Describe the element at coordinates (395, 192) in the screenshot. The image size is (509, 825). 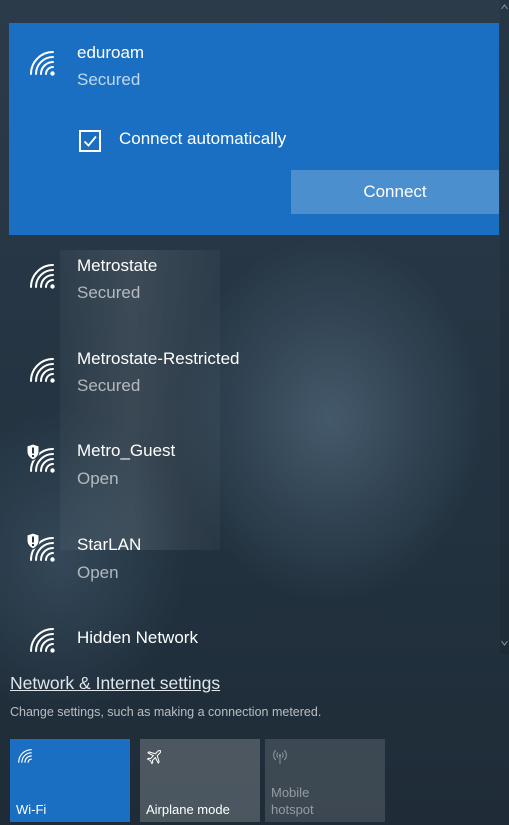
I see `connect-button: Connect` at that location.